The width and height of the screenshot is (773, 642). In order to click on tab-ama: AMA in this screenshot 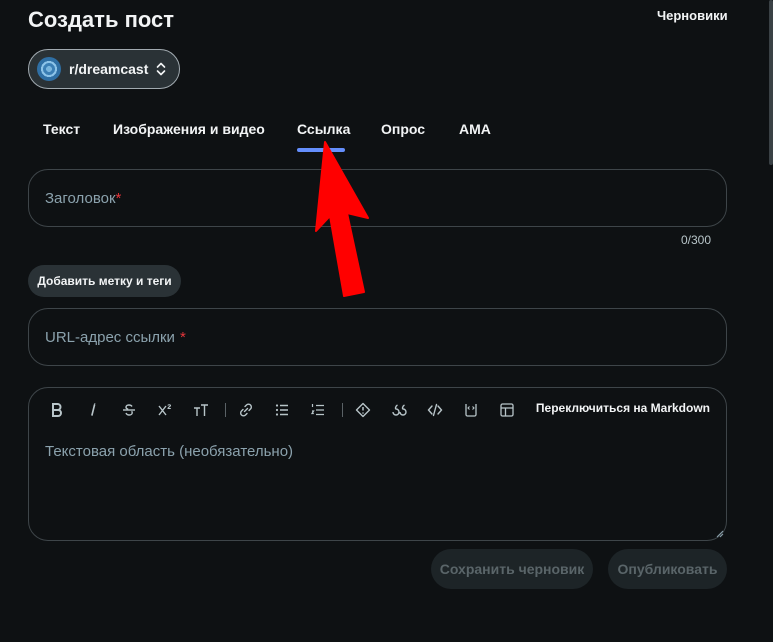, I will do `click(475, 133)`.